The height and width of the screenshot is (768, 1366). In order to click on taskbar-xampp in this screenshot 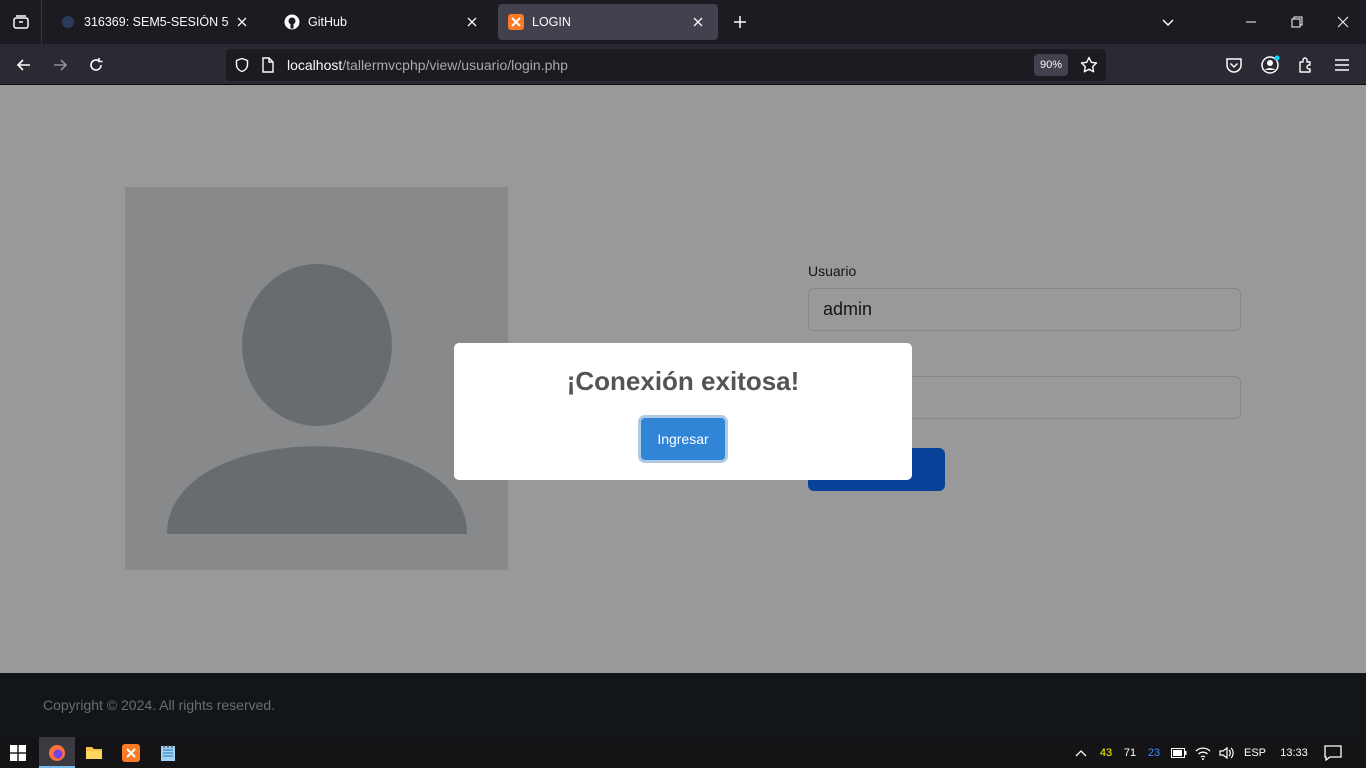, I will do `click(131, 752)`.